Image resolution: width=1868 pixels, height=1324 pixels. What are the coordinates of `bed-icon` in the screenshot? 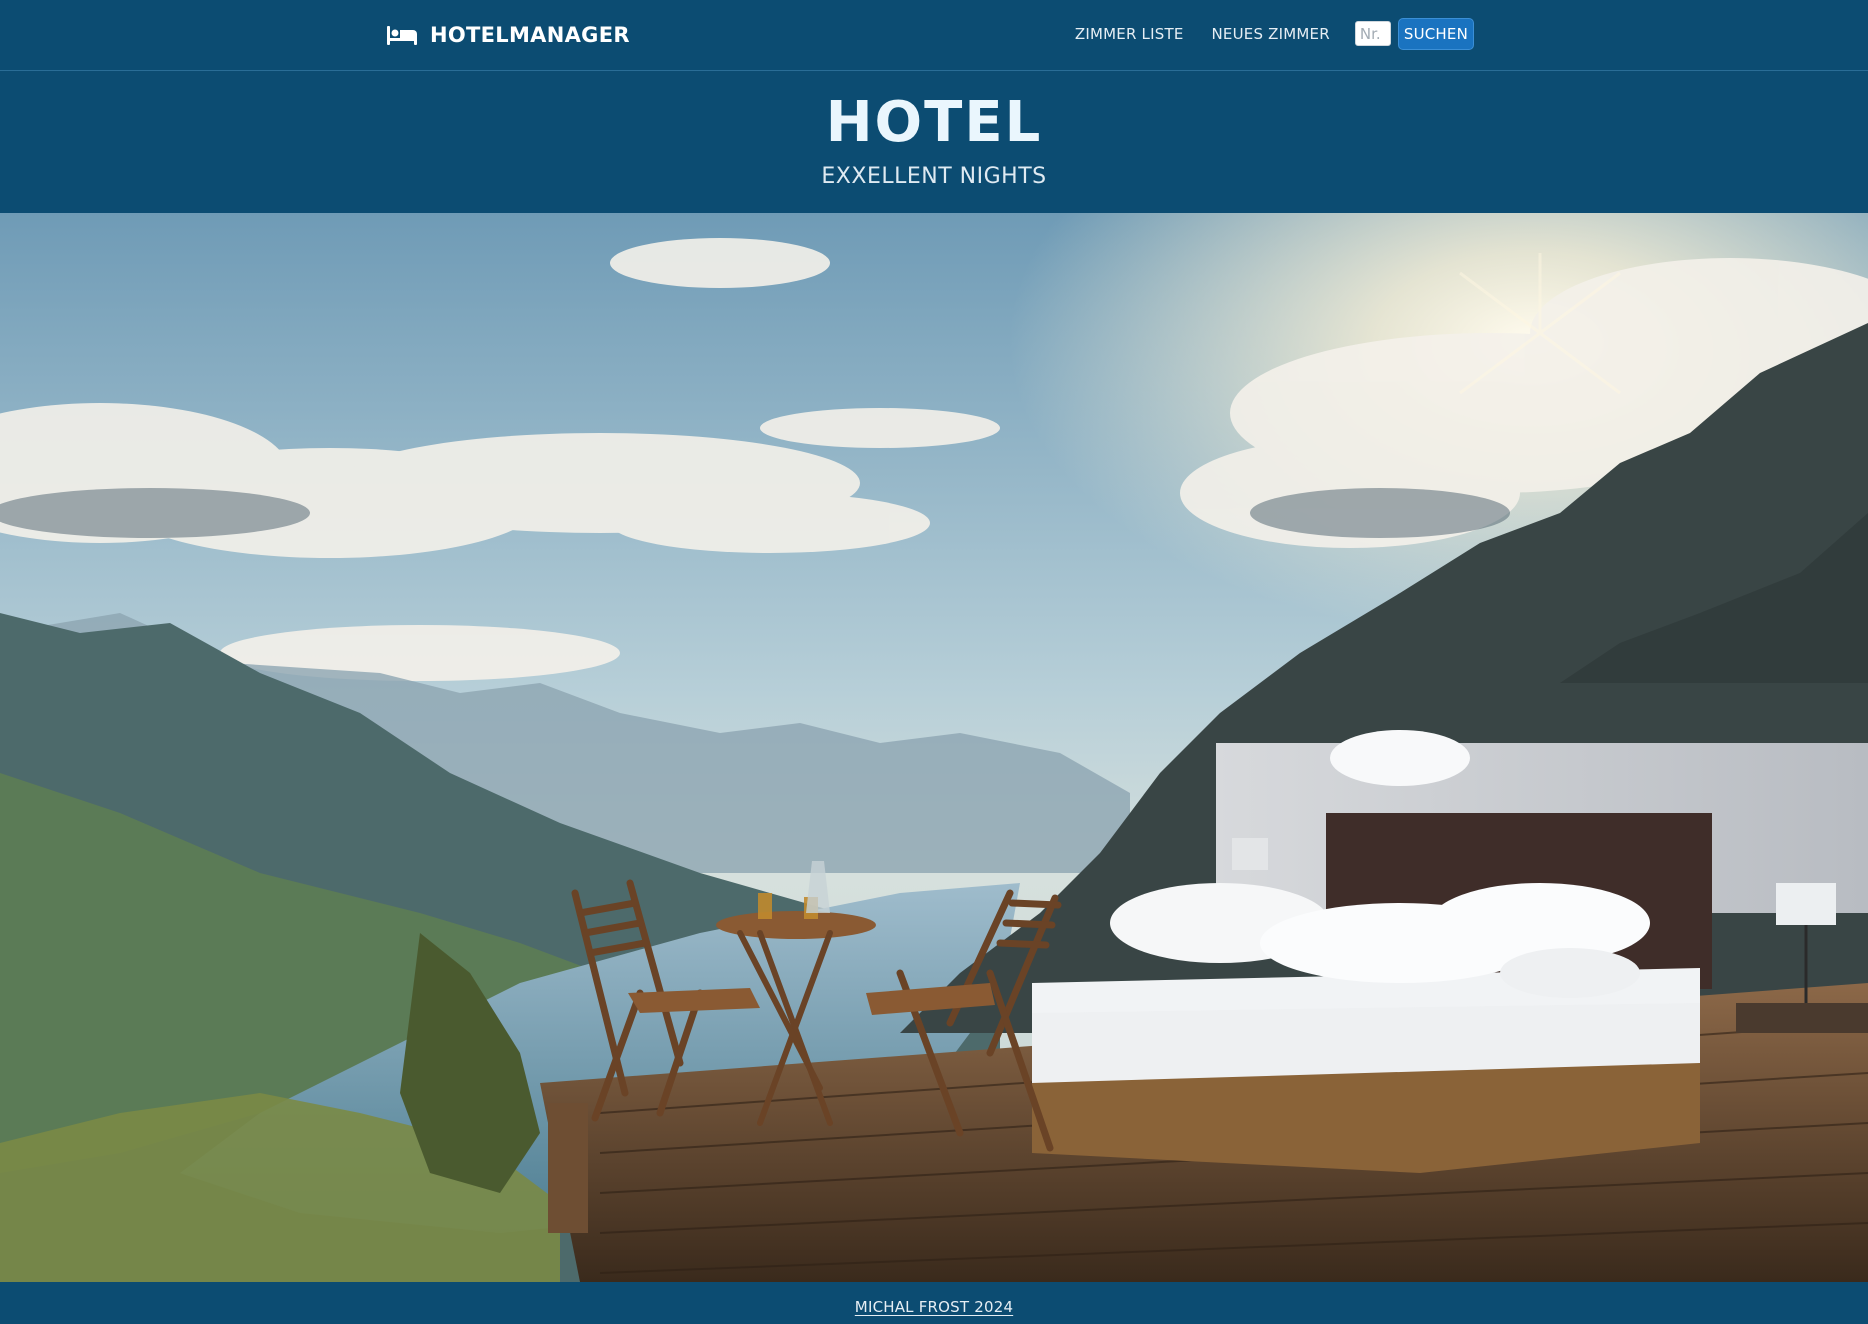 It's located at (402, 35).